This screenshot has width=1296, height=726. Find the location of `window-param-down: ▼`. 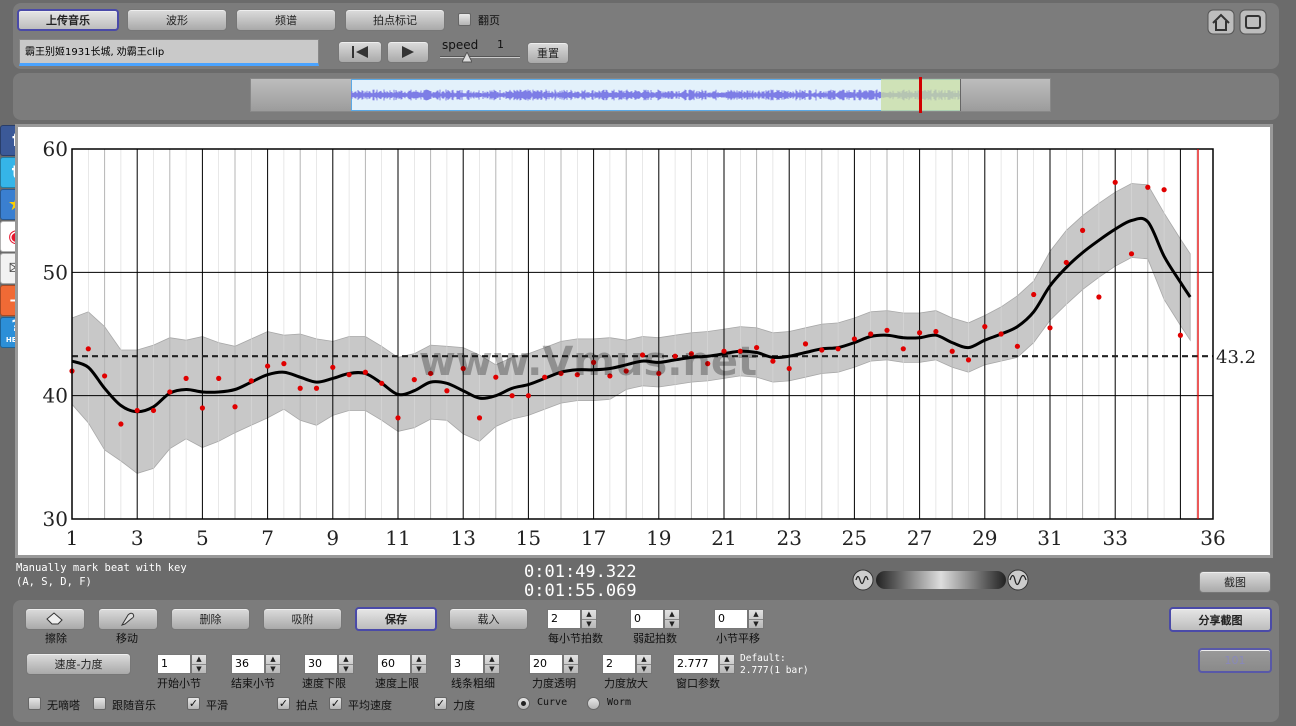

window-param-down: ▼ is located at coordinates (727, 669).